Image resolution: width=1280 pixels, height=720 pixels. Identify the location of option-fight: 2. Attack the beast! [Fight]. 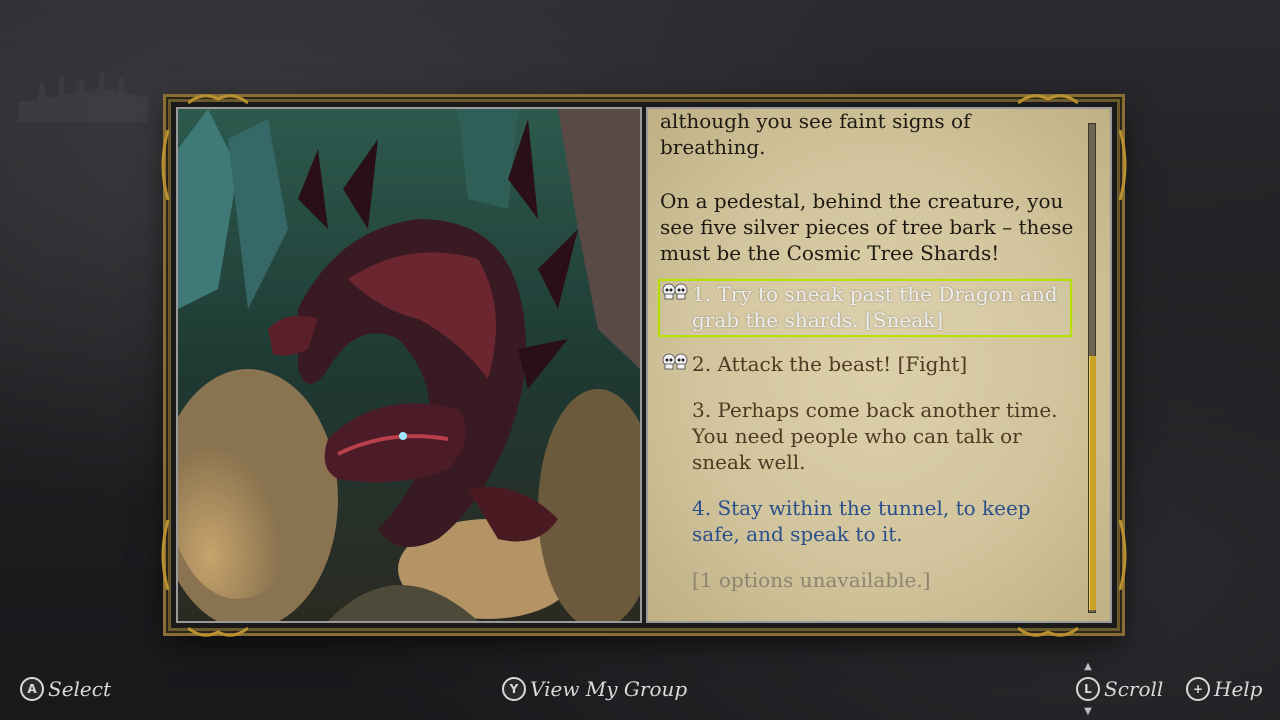
(865, 364).